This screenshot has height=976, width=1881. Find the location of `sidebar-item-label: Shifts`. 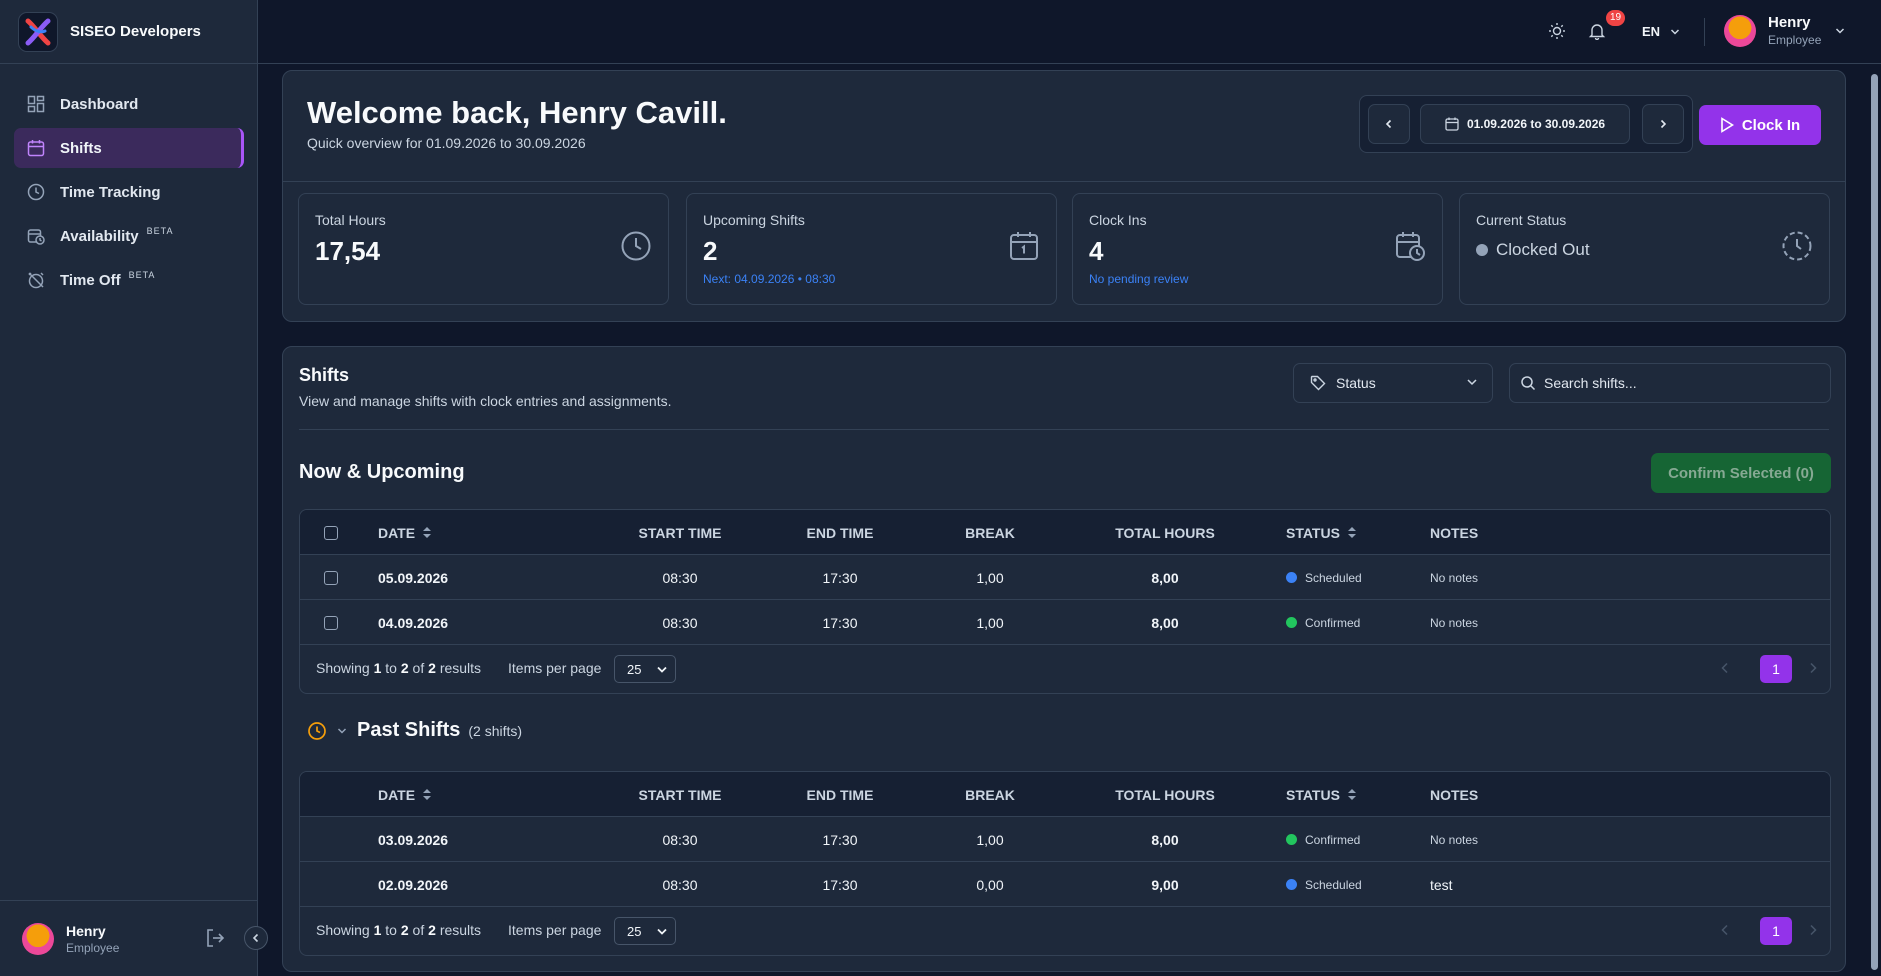

sidebar-item-label: Shifts is located at coordinates (81, 148).